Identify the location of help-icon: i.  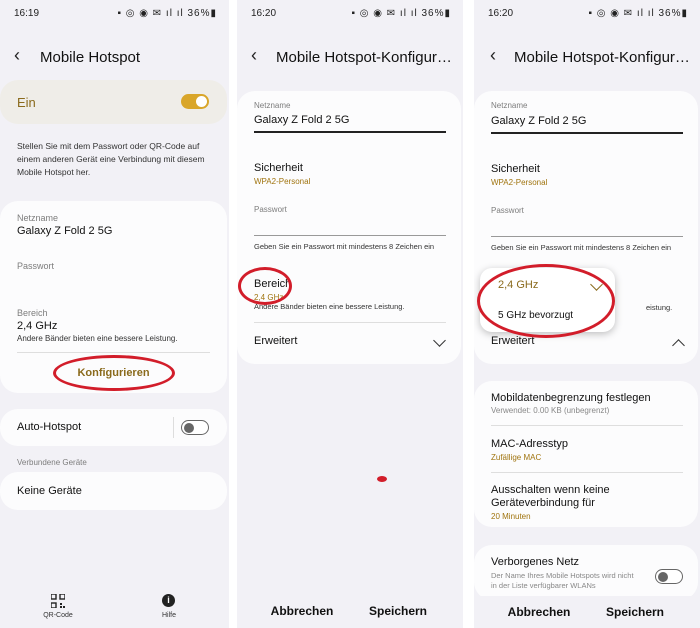
(168, 600).